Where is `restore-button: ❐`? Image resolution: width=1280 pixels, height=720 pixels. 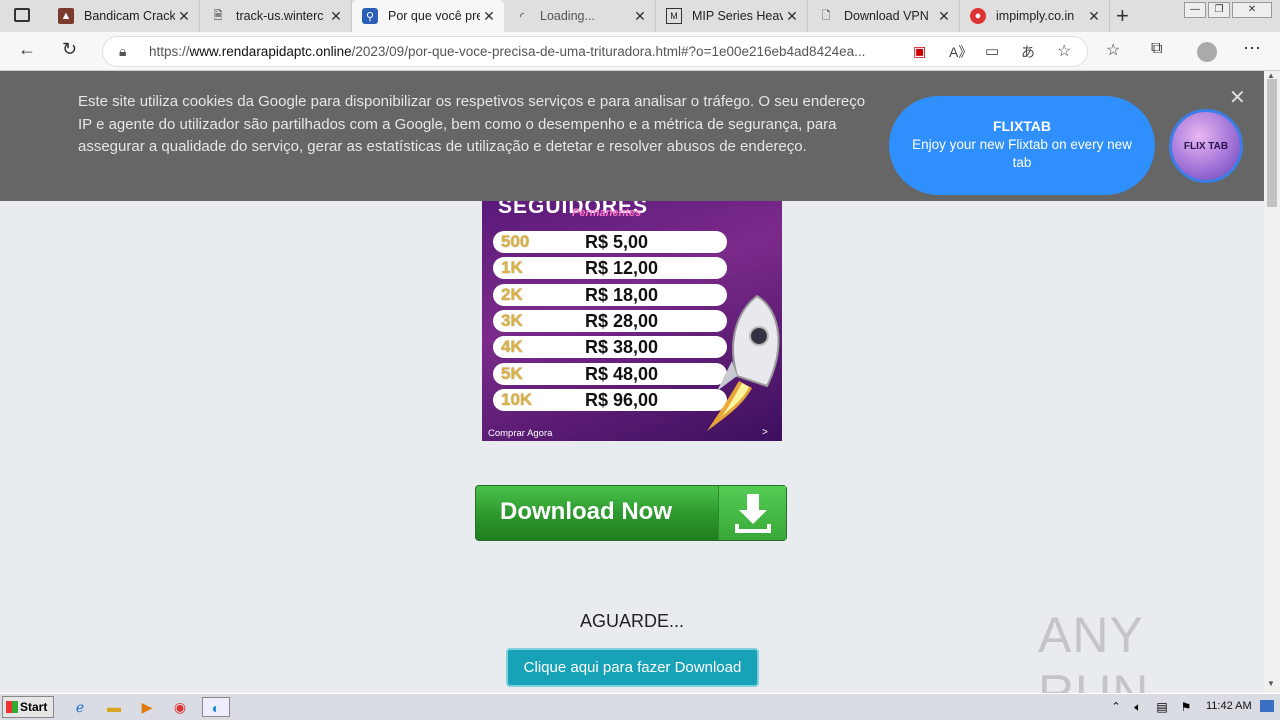
restore-button: ❐ is located at coordinates (1219, 10).